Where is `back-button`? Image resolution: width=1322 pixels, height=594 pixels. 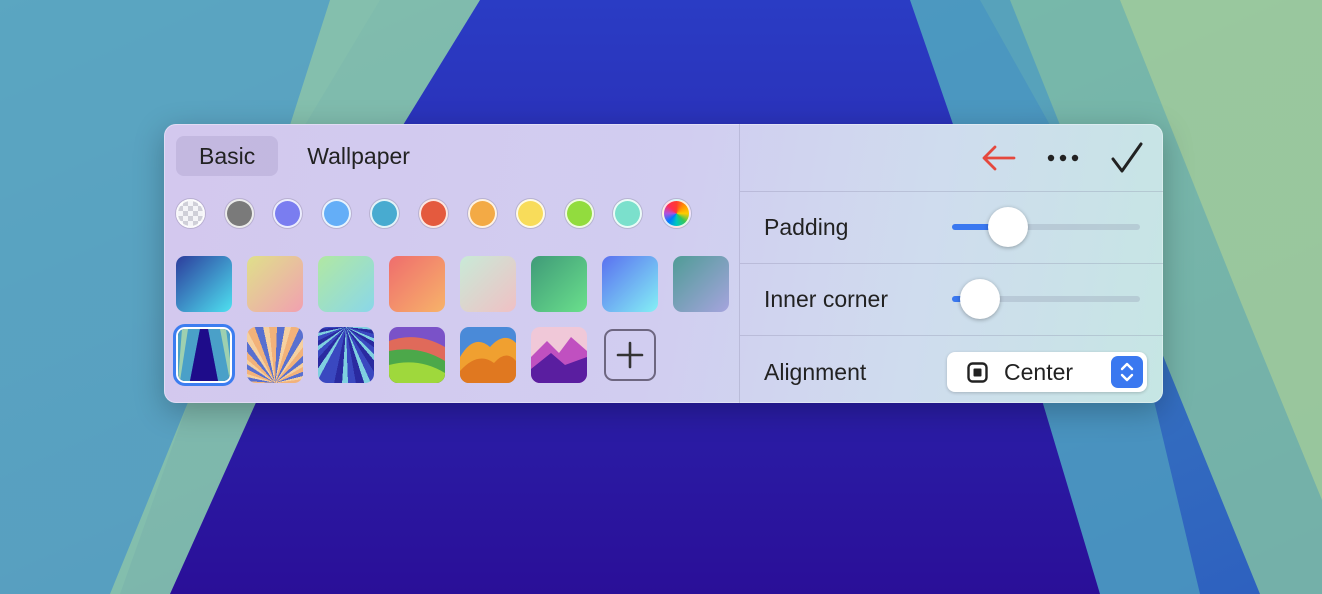 back-button is located at coordinates (998, 158).